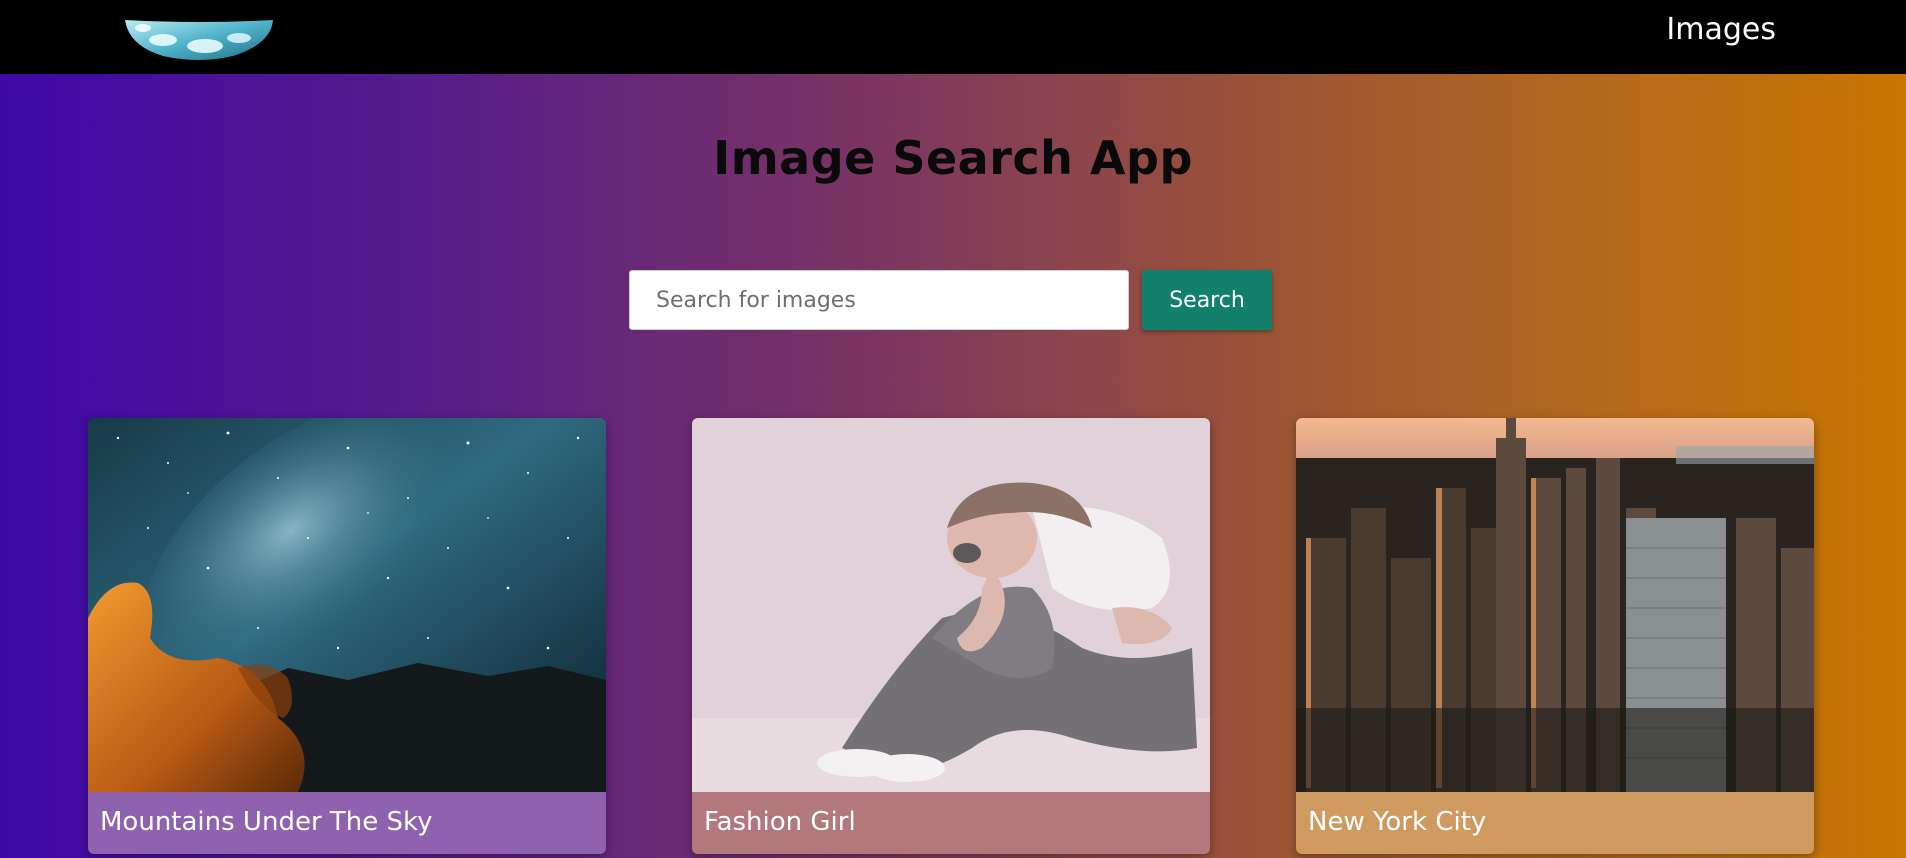  What do you see at coordinates (1207, 300) in the screenshot?
I see `search-button: Search` at bounding box center [1207, 300].